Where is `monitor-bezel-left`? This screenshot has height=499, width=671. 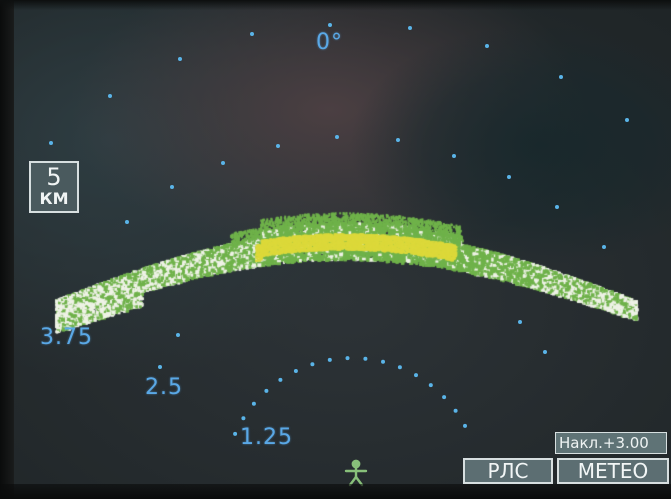 monitor-bezel-left is located at coordinates (7, 249).